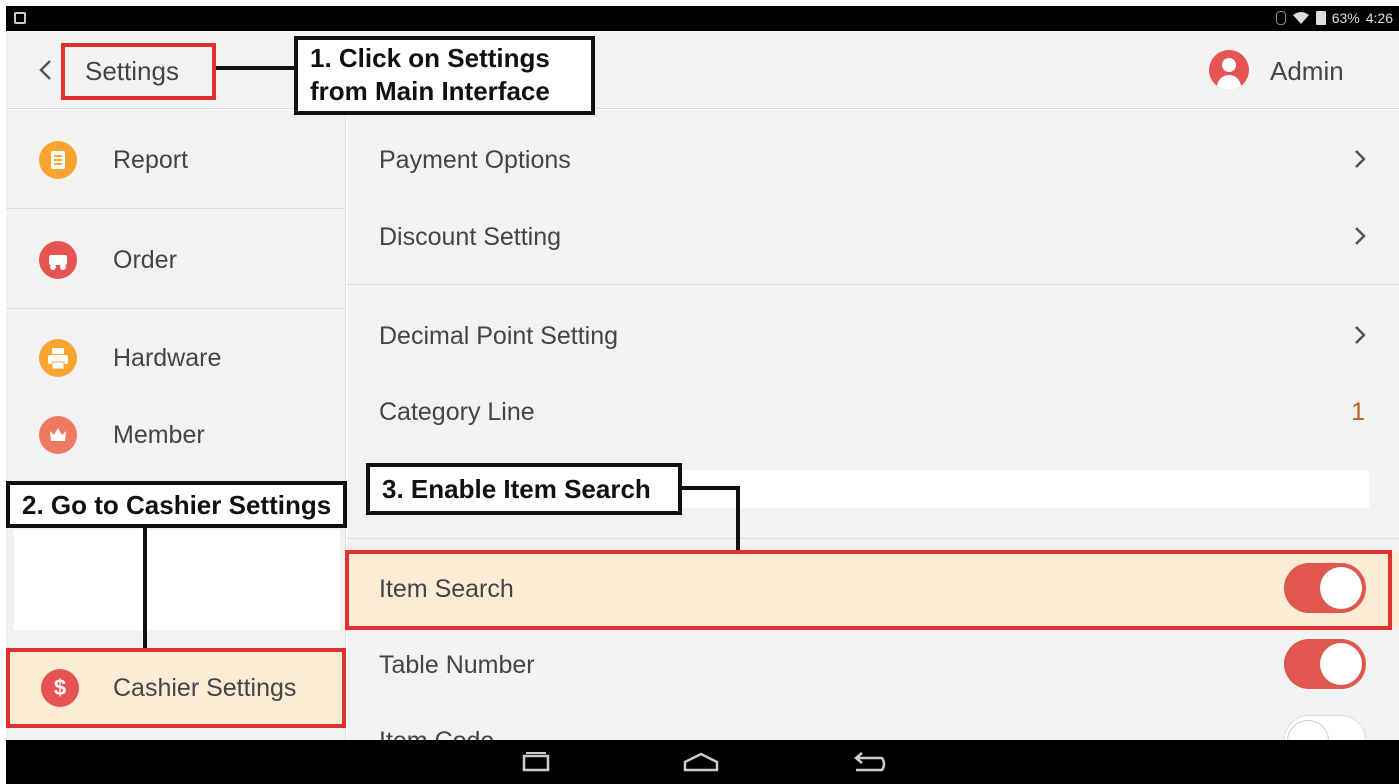  Describe the element at coordinates (58, 160) in the screenshot. I see `report-icon` at that location.